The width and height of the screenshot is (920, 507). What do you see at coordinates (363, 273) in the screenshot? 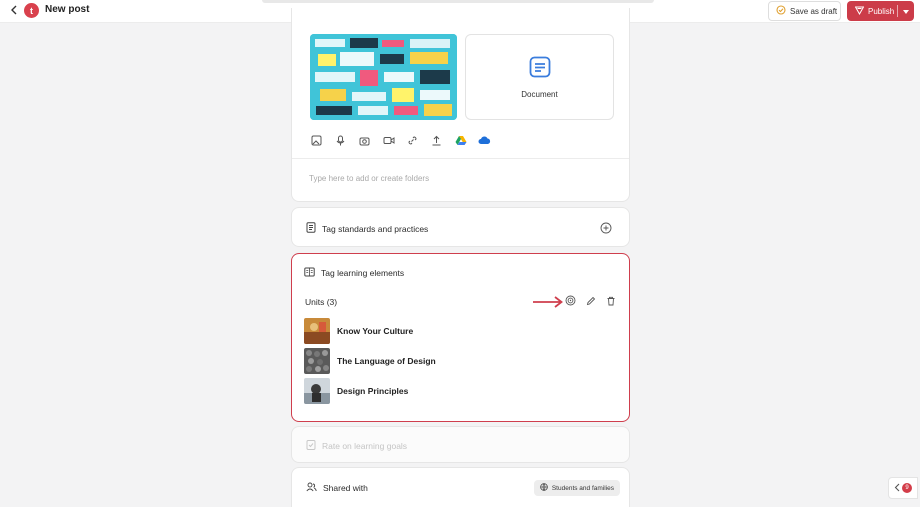
I see `learning-elements-label: Tag learning elements` at bounding box center [363, 273].